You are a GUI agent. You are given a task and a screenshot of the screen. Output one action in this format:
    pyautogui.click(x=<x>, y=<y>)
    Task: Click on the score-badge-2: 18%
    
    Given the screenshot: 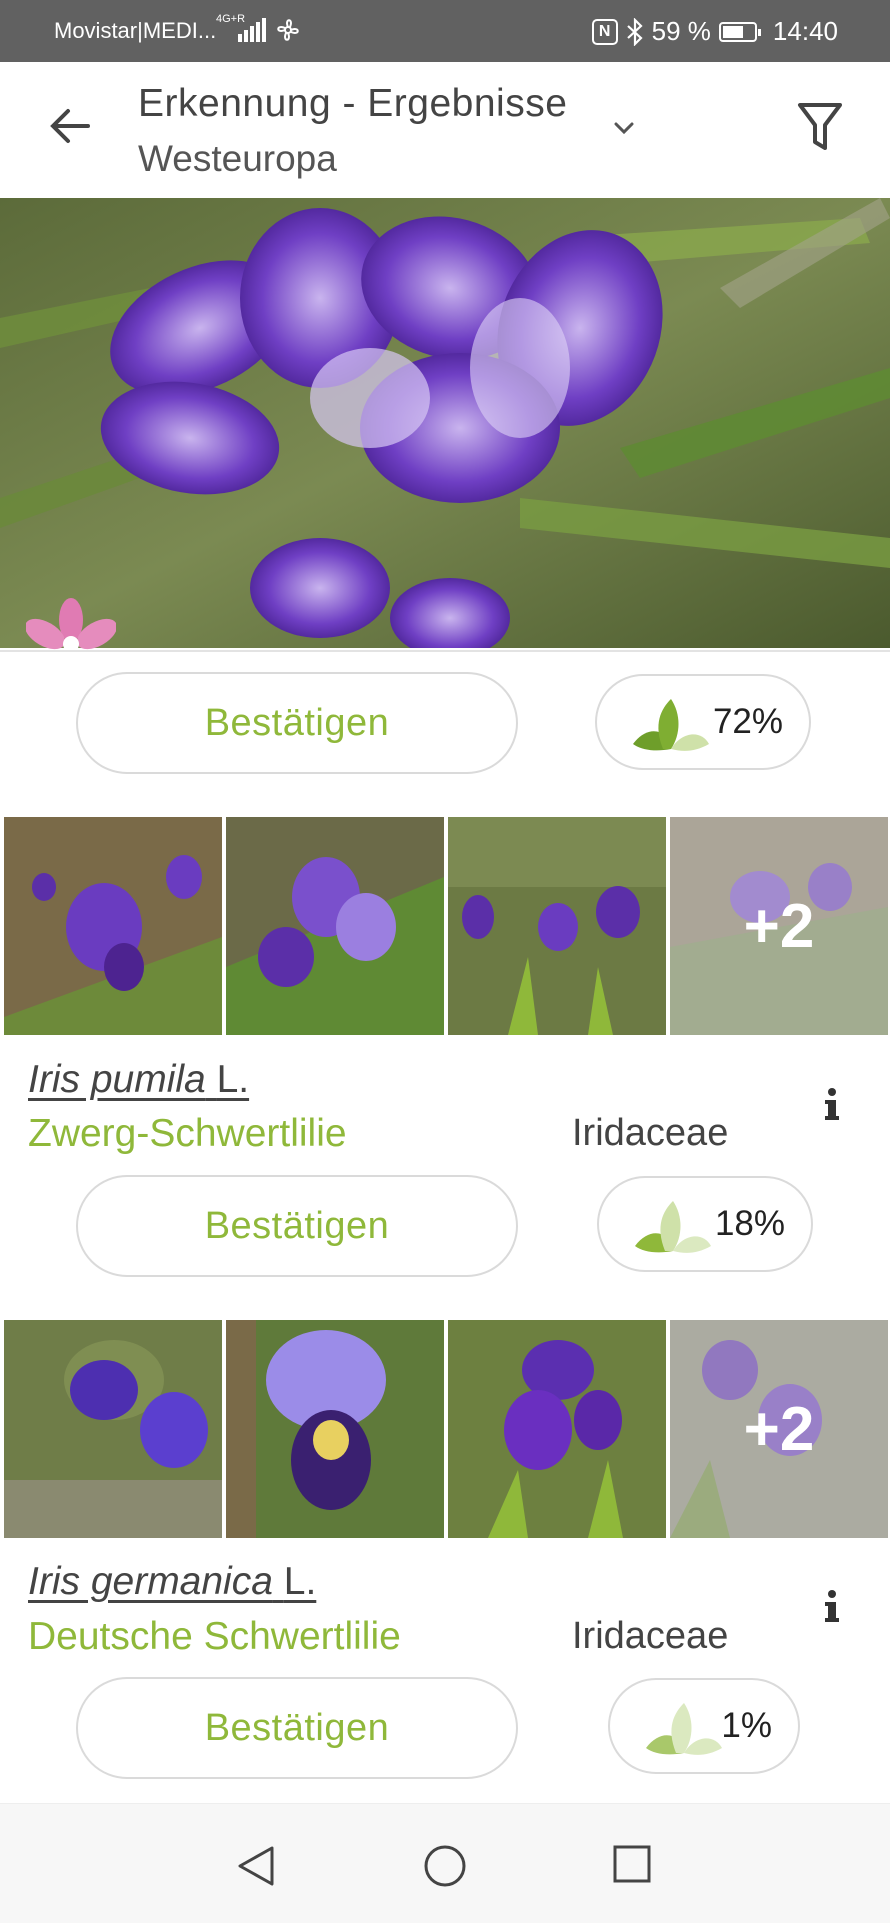 What is the action you would take?
    pyautogui.click(x=705, y=1224)
    